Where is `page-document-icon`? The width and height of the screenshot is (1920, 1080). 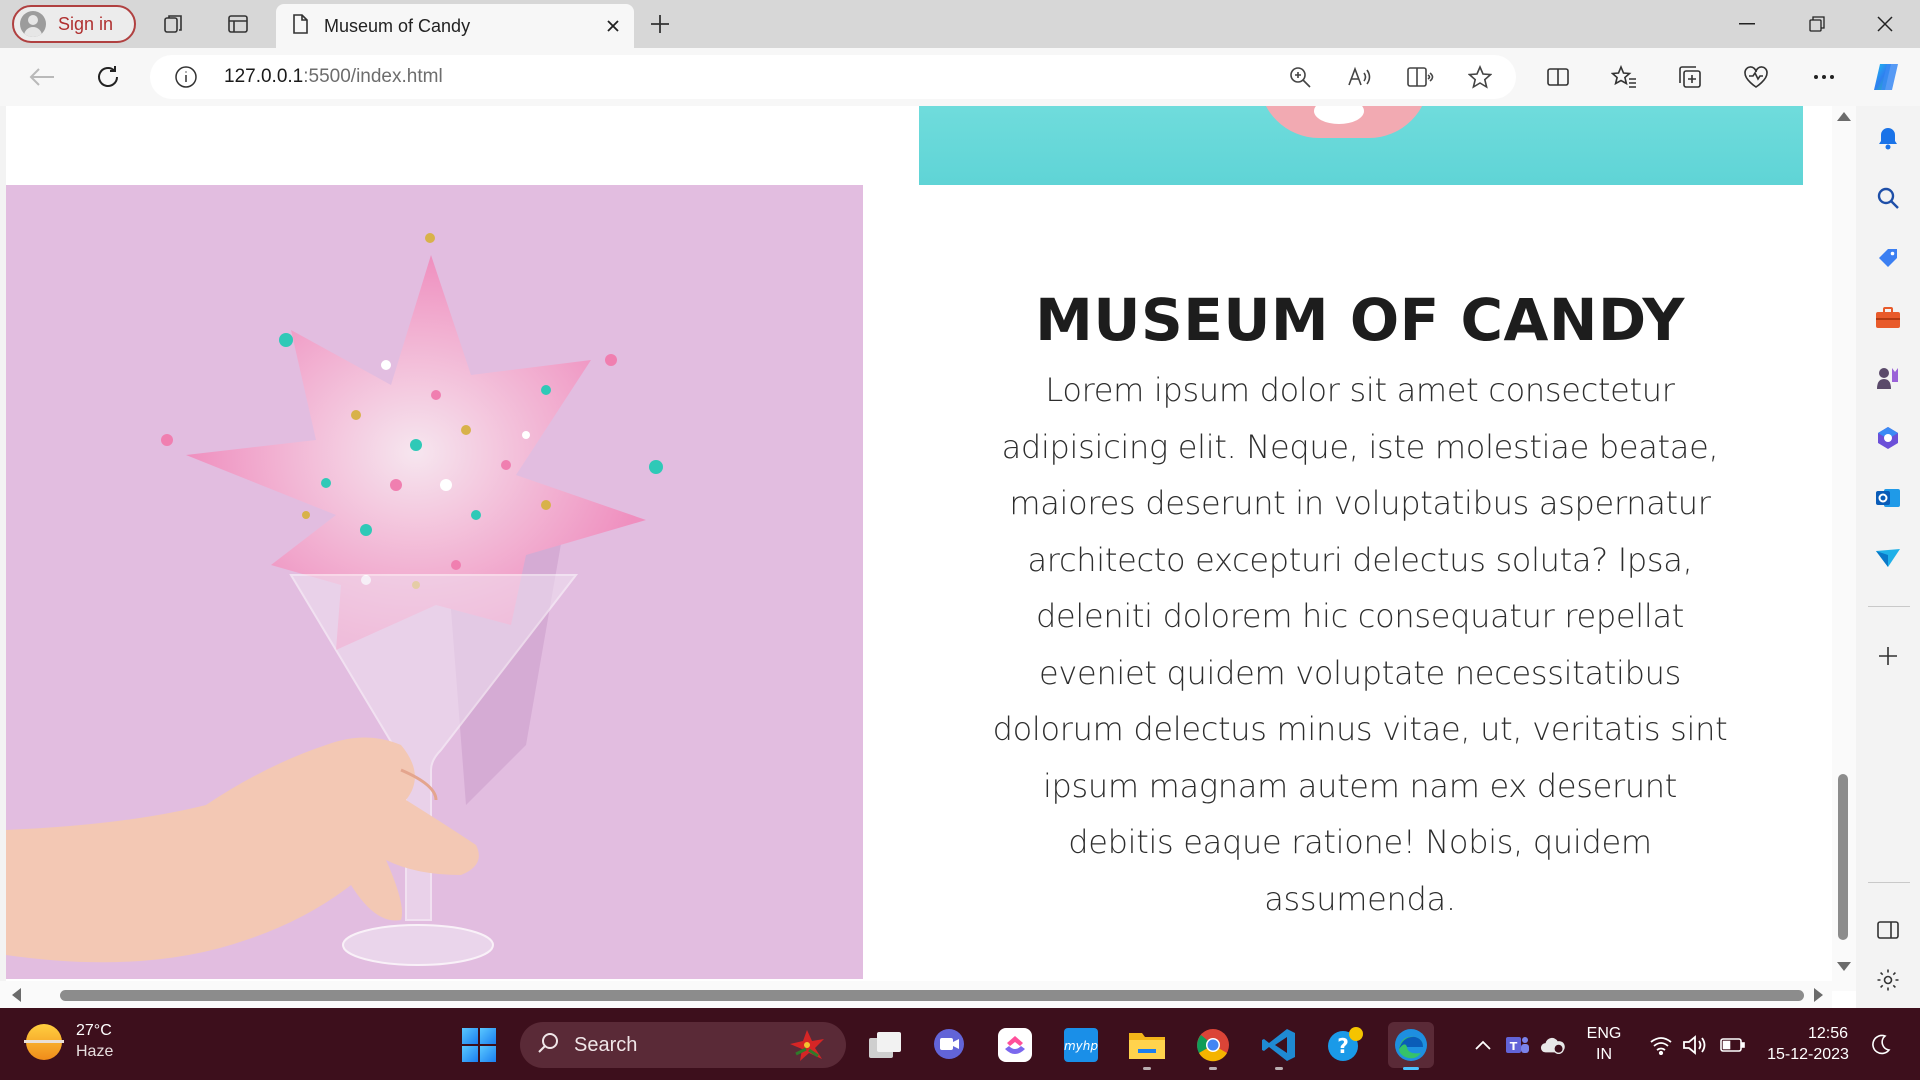 page-document-icon is located at coordinates (300, 26).